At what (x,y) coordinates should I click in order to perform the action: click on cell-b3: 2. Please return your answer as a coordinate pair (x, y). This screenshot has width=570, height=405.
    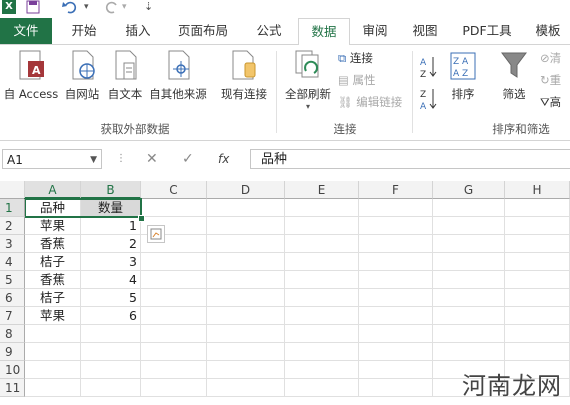
    Looking at the image, I should click on (111, 244).